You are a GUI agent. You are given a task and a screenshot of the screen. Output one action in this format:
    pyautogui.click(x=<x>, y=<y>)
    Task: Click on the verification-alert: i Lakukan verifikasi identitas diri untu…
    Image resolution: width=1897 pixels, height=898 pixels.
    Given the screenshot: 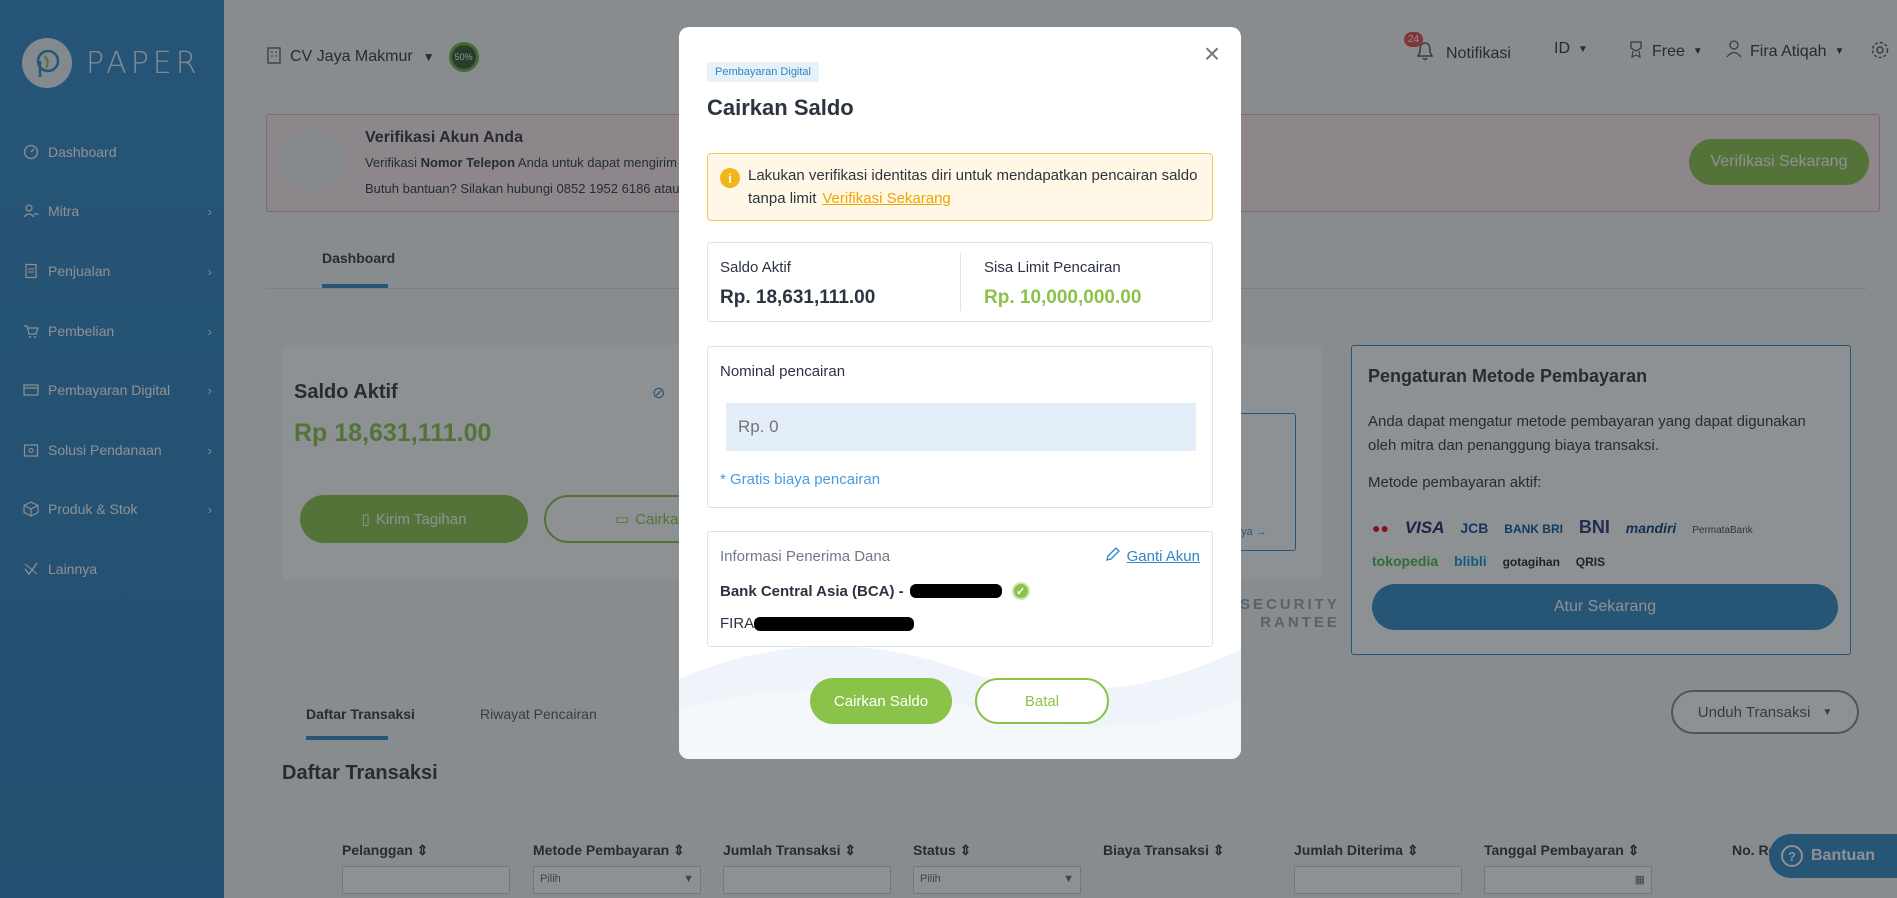 What is the action you would take?
    pyautogui.click(x=960, y=187)
    